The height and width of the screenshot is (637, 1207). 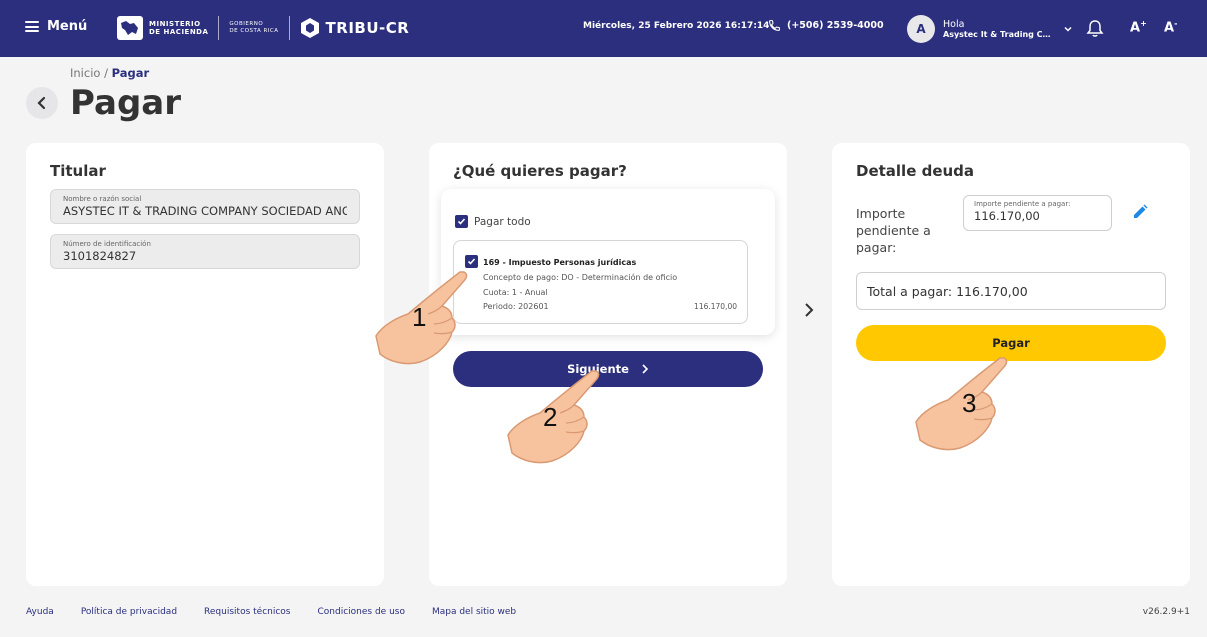 I want to click on hamburger-icon, so click(x=32, y=26).